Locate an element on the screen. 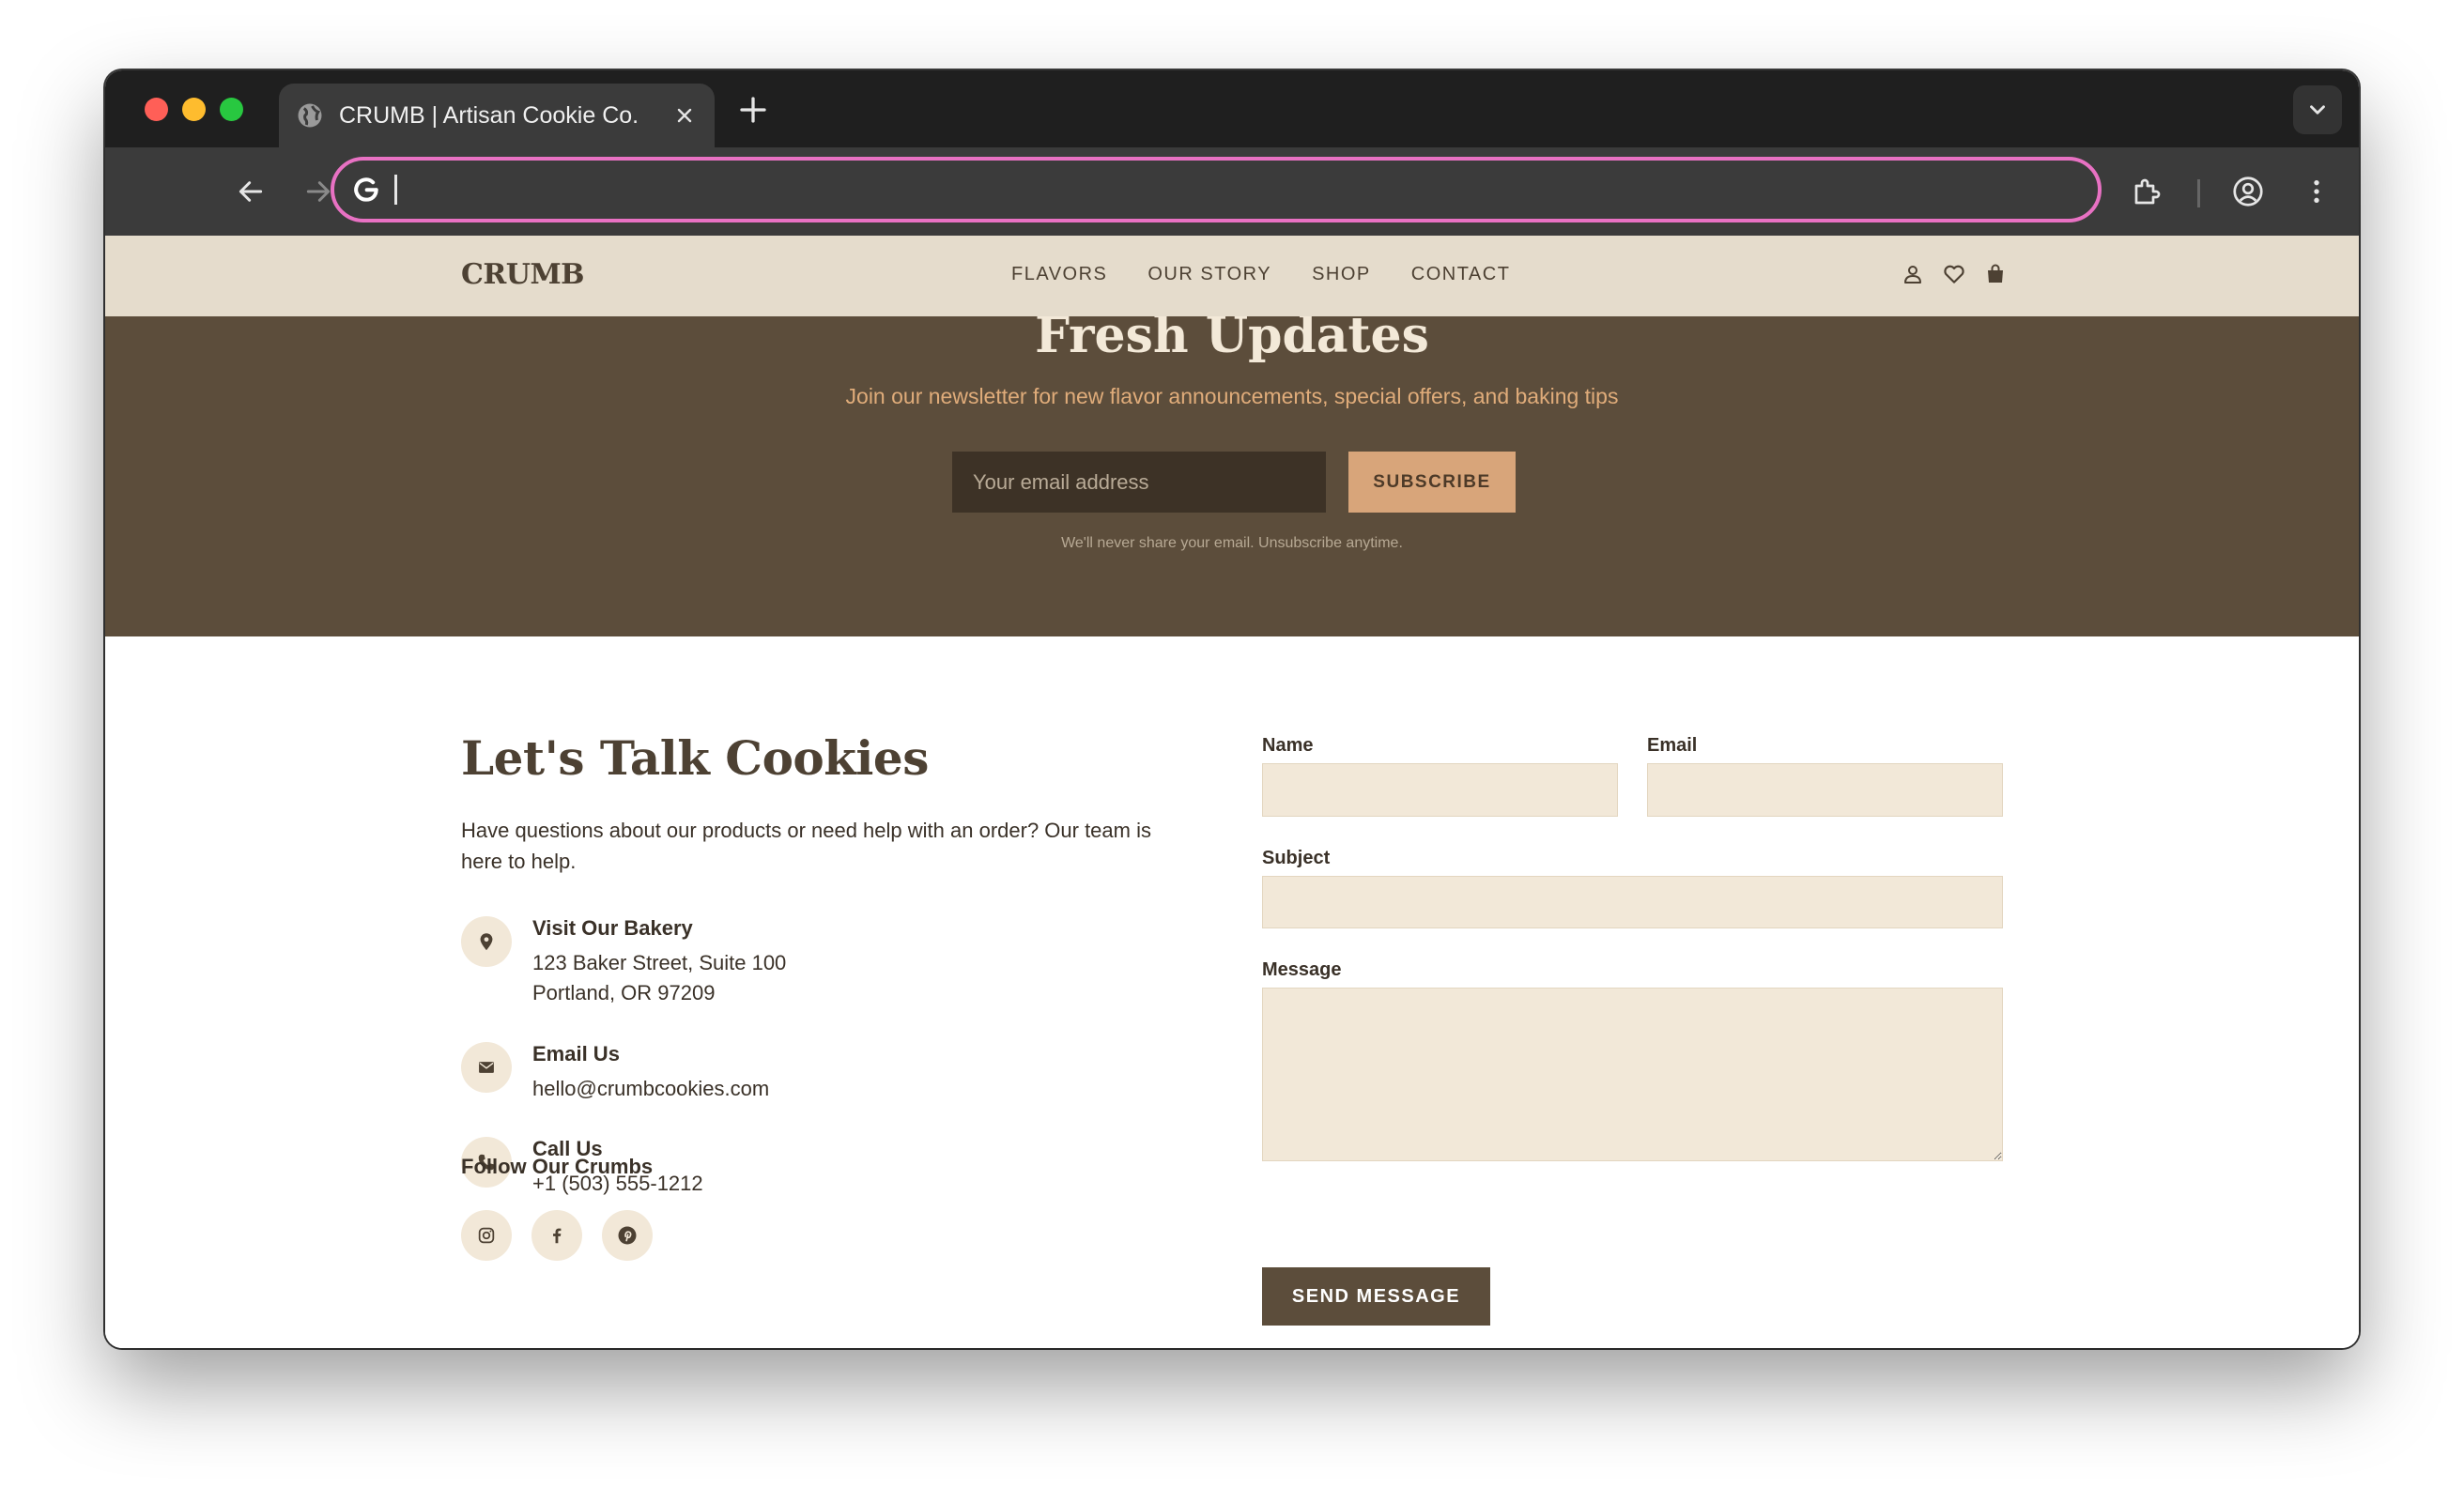 This screenshot has height=1487, width=2464. subject-label: Subject is located at coordinates (1296, 858).